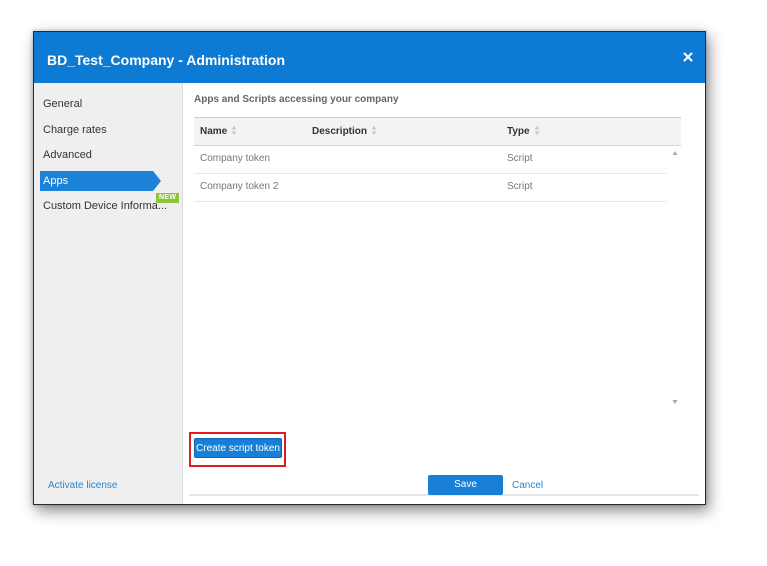 This screenshot has height=566, width=767. I want to click on close-icon, so click(688, 57).